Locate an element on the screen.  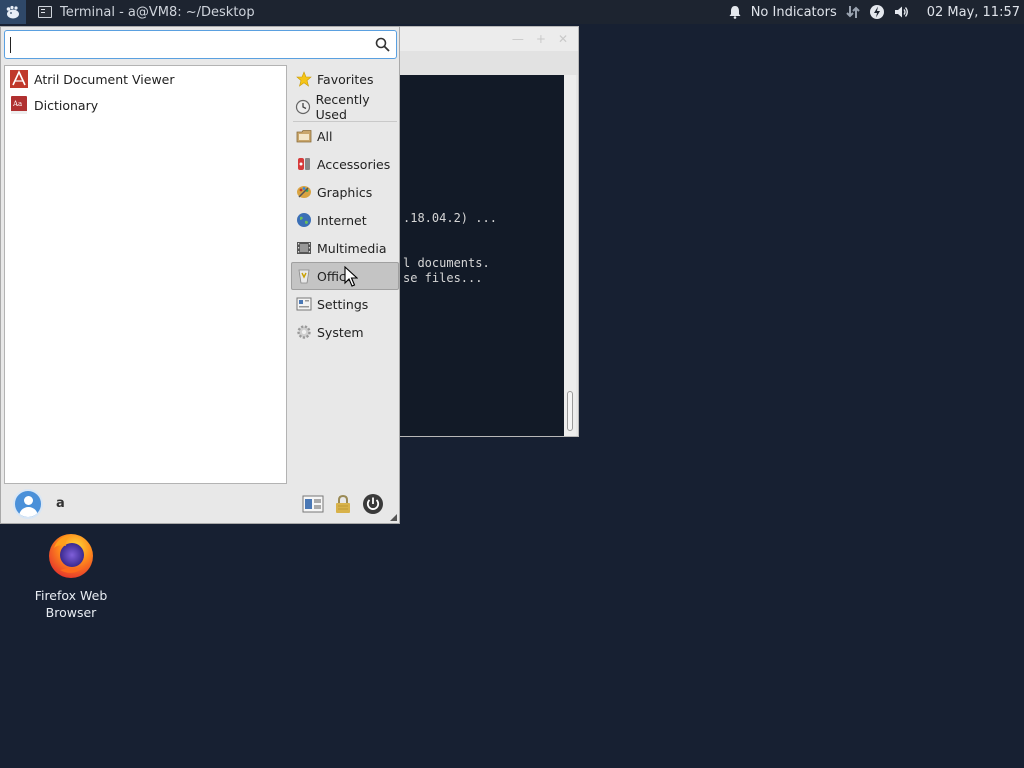
category-label: Favorites is located at coordinates (345, 79).